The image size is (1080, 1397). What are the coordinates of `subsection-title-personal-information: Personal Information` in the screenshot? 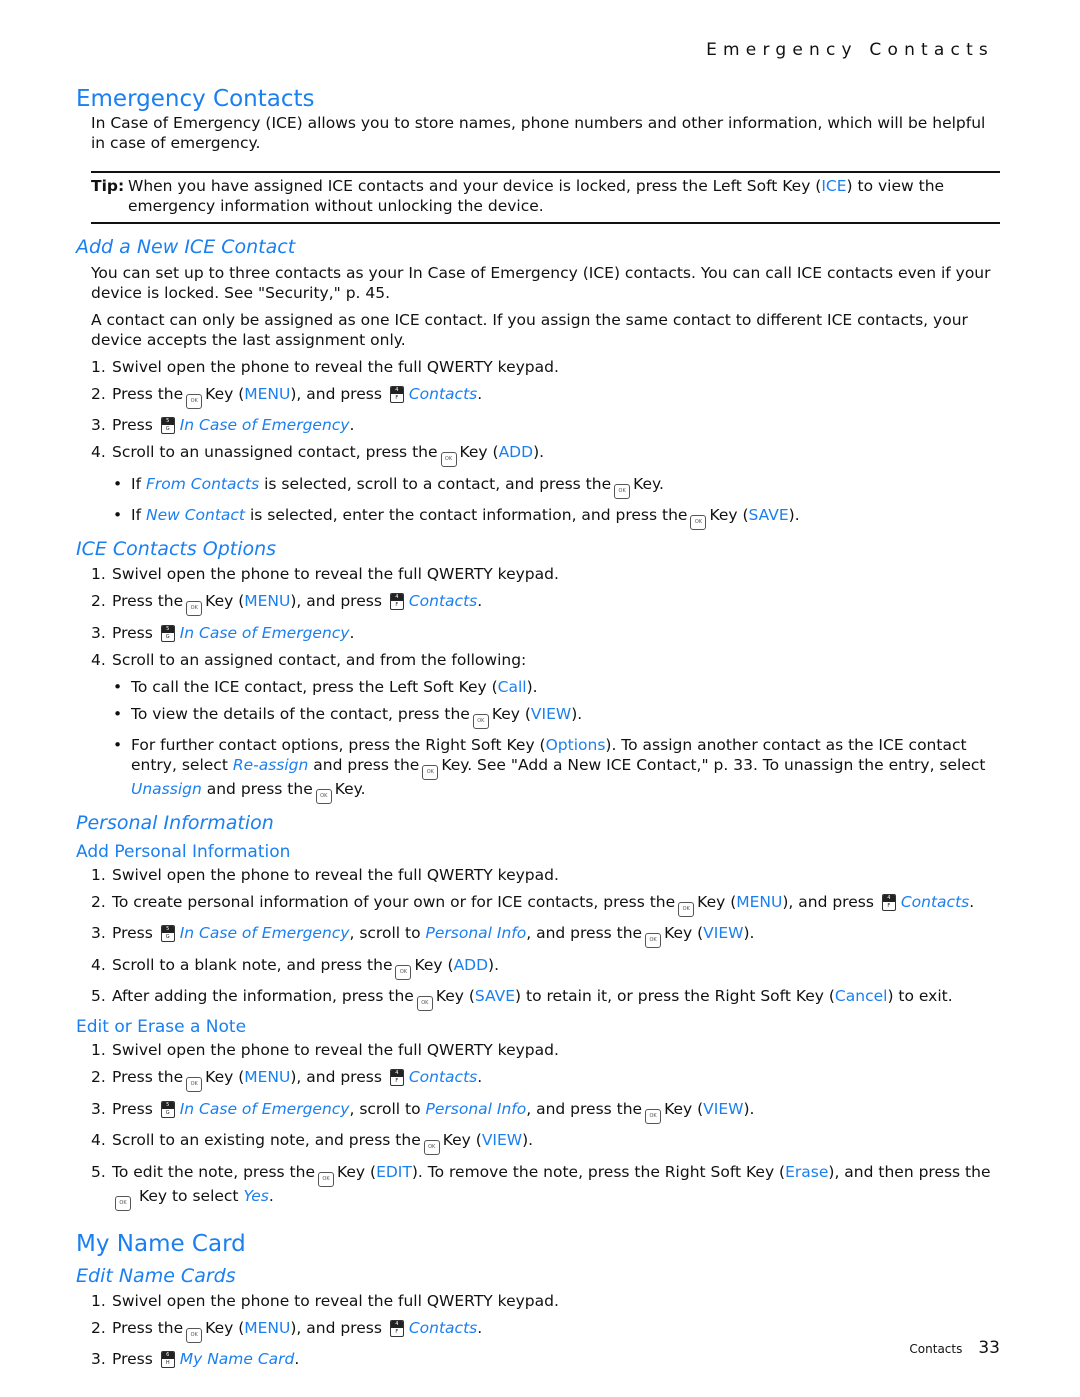 It's located at (175, 822).